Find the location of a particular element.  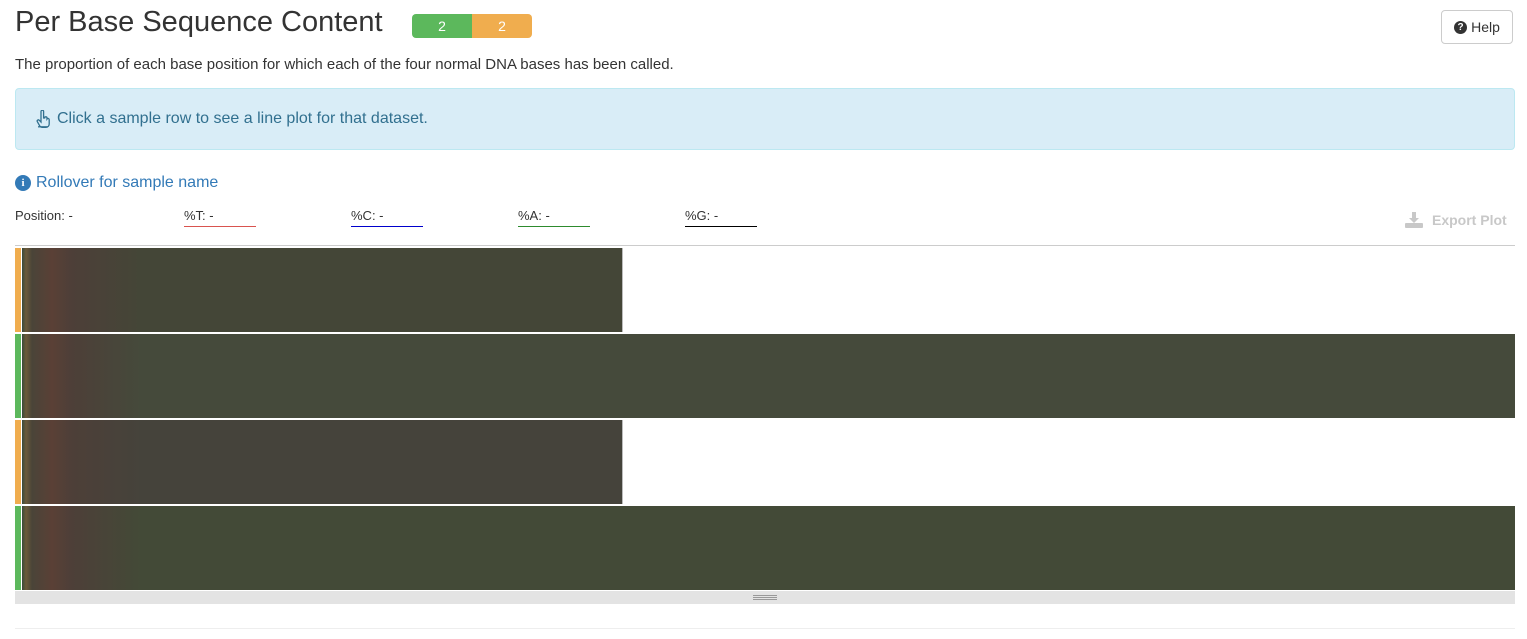

c-percent-readout: %C: - is located at coordinates (387, 217).